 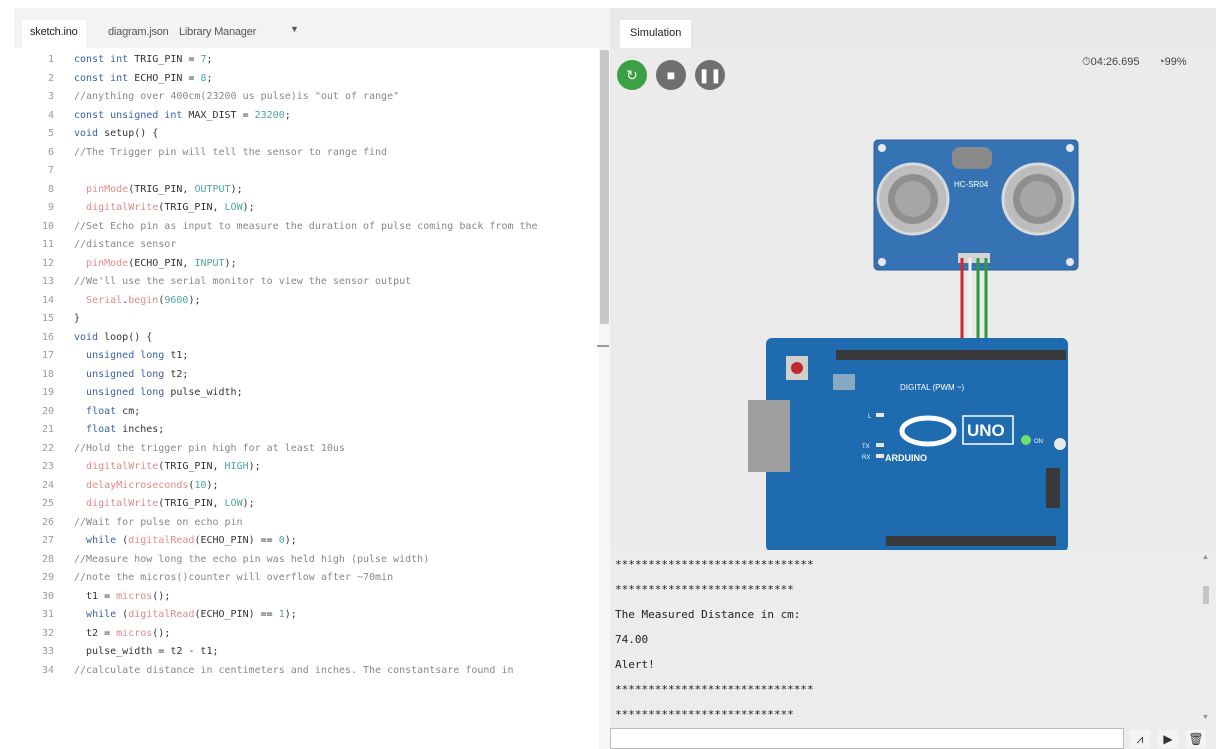 I want to click on serial-line: ***************************, so click(x=704, y=714).